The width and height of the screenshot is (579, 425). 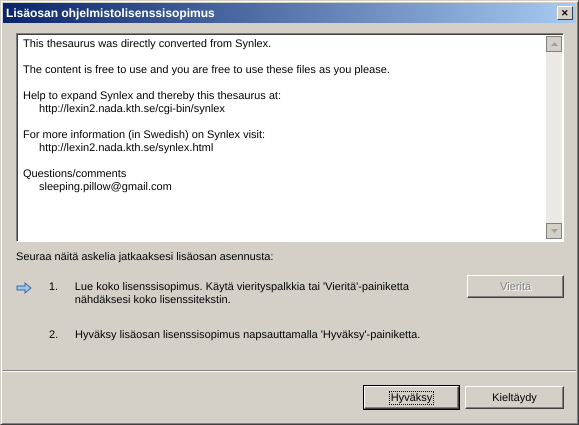 What do you see at coordinates (242, 294) in the screenshot?
I see `step-text: Lue koko lisenssisopimus. Käytä vierityspalkkia tai 'Vieritä'-painiketta nähdäksesi koko lisenssitekstin.` at bounding box center [242, 294].